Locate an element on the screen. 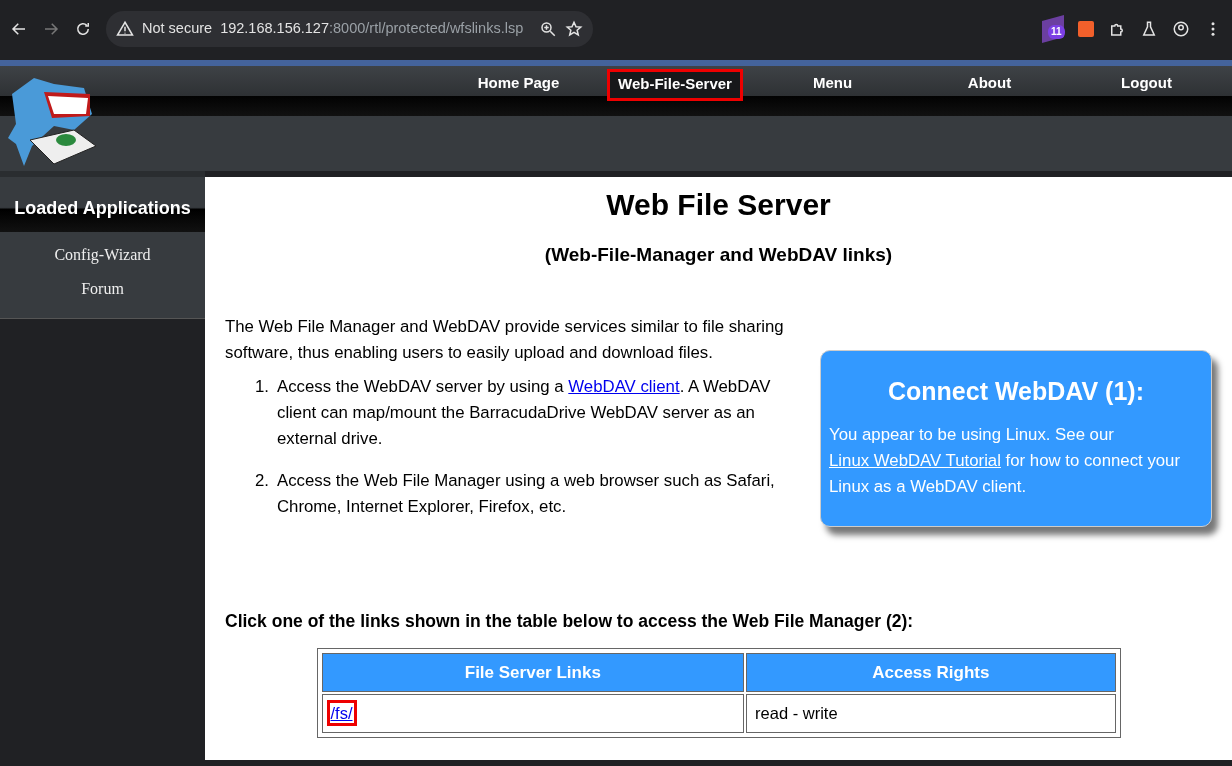  nav-link: Logout is located at coordinates (1146, 81).